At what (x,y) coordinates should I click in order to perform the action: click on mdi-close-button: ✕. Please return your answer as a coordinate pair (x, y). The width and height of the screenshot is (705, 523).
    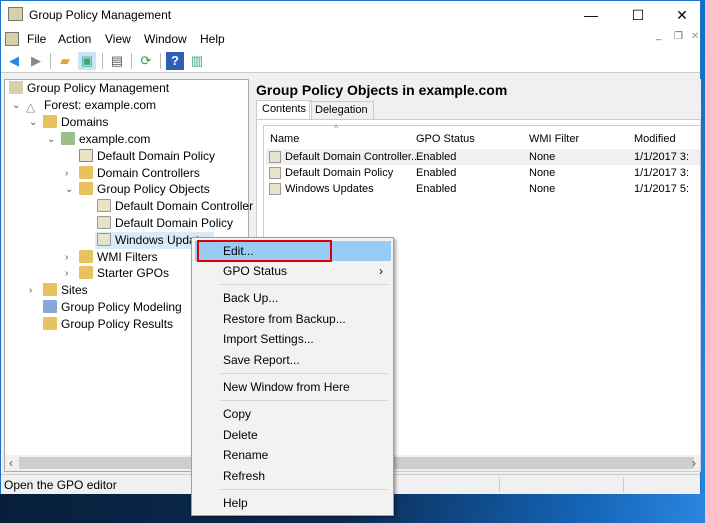
    Looking at the image, I should click on (695, 36).